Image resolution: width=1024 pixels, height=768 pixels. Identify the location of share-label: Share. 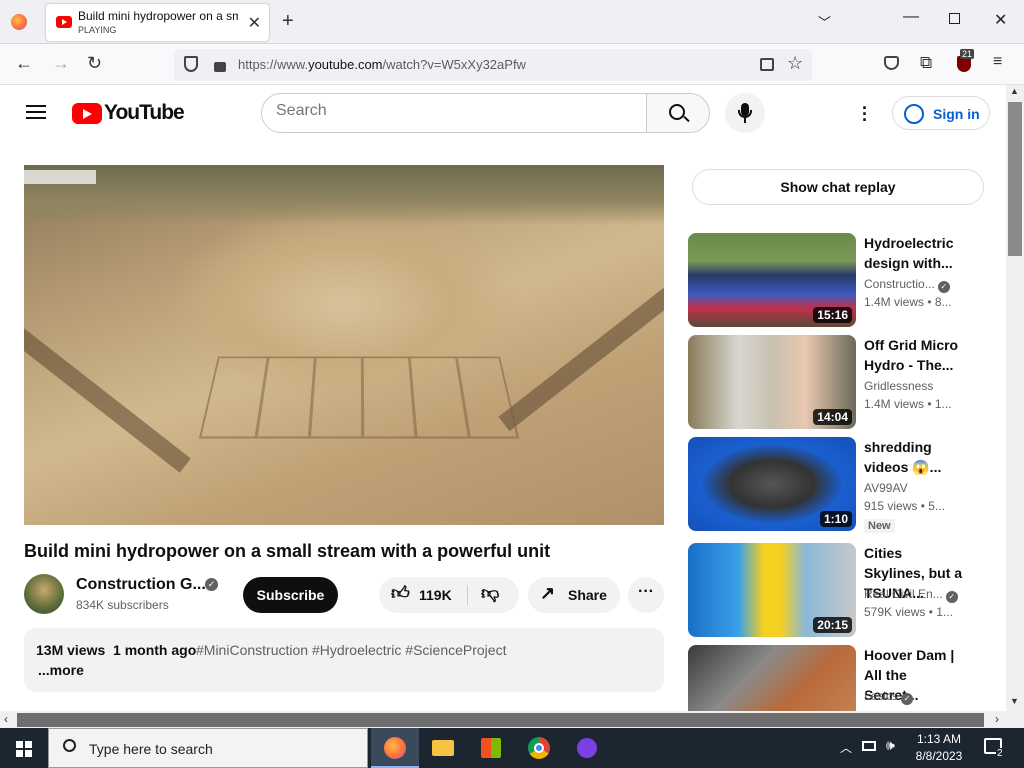
(587, 595).